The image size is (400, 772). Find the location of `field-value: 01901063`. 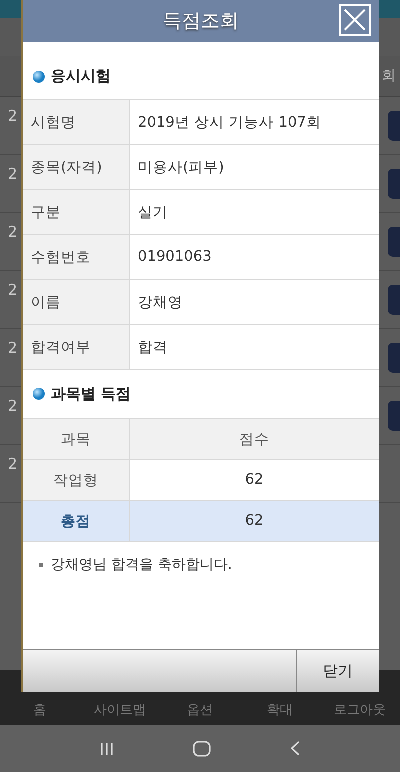

field-value: 01901063 is located at coordinates (254, 257).